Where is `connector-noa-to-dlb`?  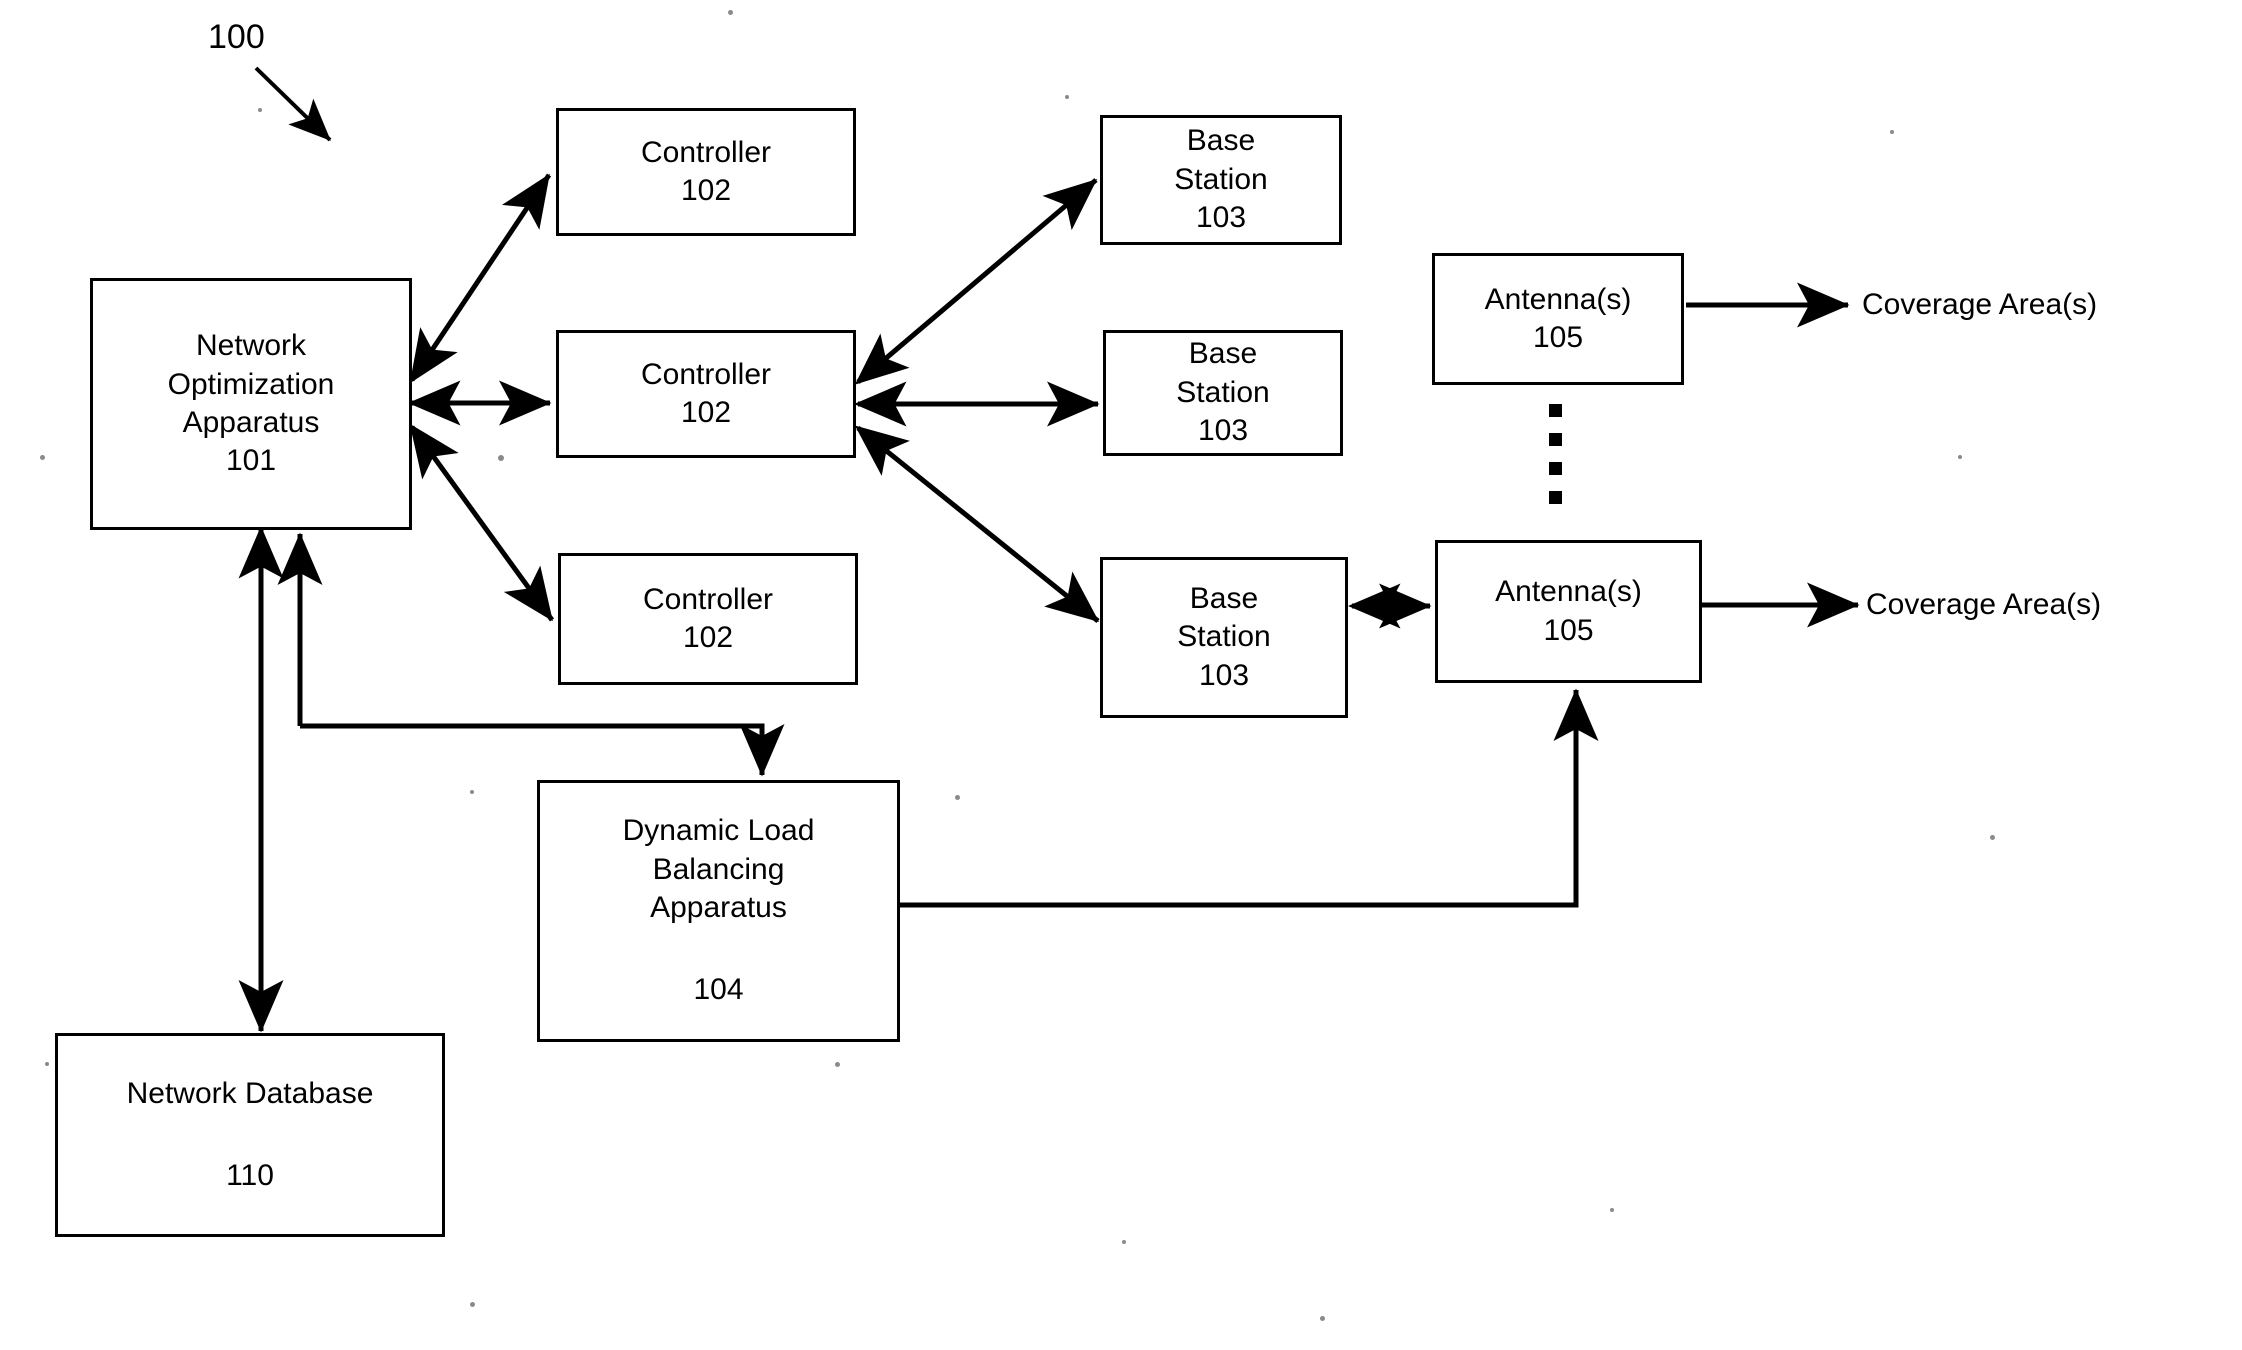 connector-noa-to-dlb is located at coordinates (542, 750).